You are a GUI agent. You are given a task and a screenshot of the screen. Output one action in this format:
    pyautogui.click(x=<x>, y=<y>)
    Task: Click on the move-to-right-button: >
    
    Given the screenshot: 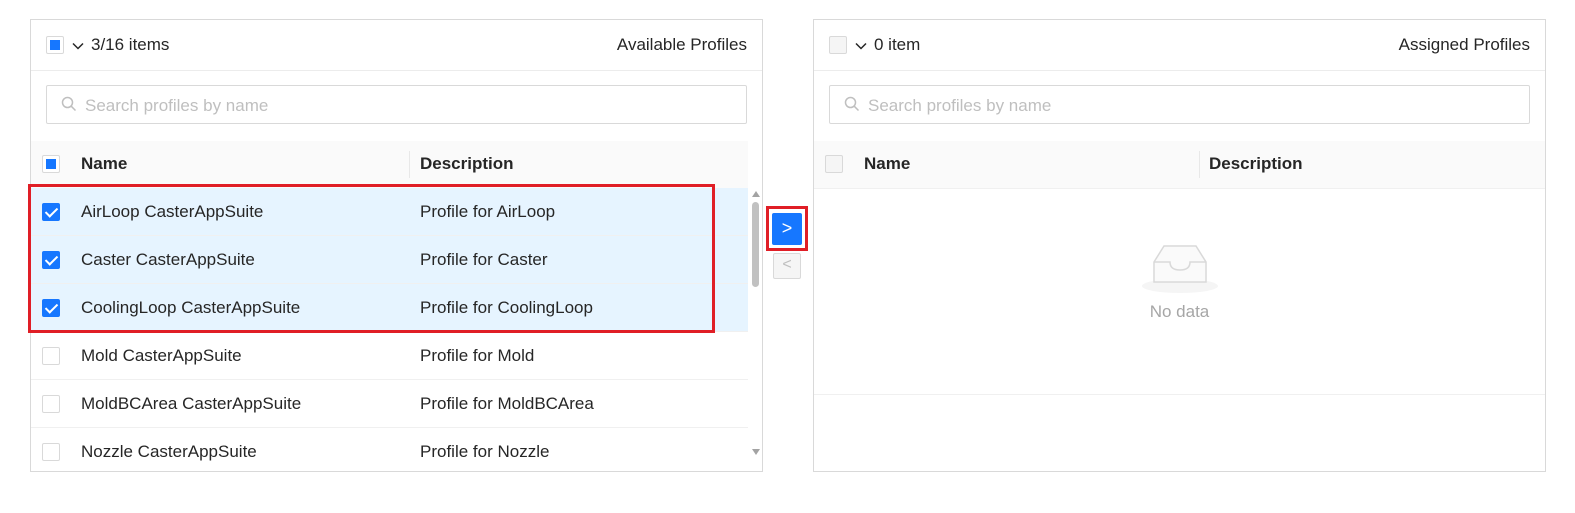 What is the action you would take?
    pyautogui.click(x=787, y=229)
    